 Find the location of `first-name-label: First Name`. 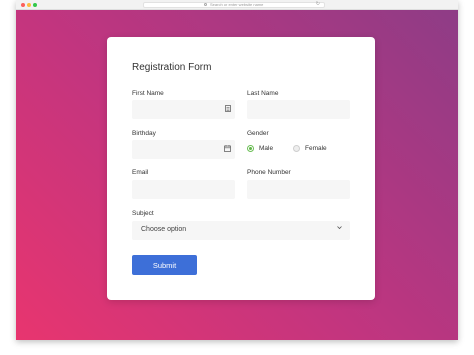

first-name-label: First Name is located at coordinates (148, 93).